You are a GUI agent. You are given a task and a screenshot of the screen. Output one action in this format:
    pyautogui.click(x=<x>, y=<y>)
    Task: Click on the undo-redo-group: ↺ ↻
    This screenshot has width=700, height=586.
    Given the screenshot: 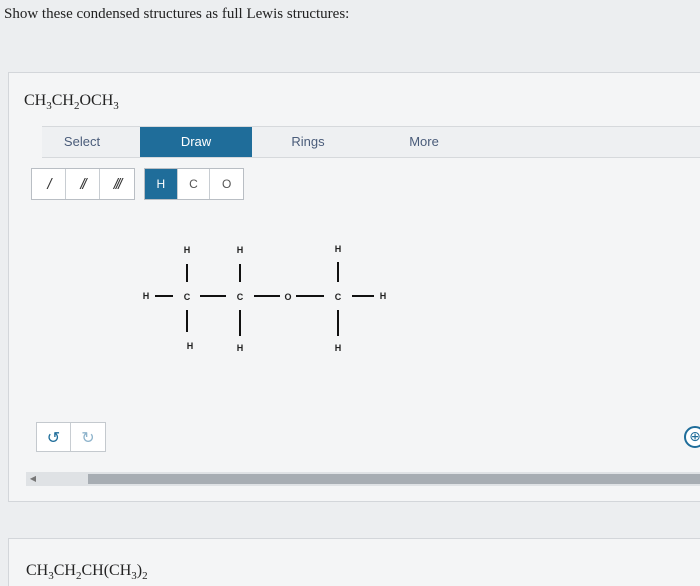 What is the action you would take?
    pyautogui.click(x=71, y=437)
    